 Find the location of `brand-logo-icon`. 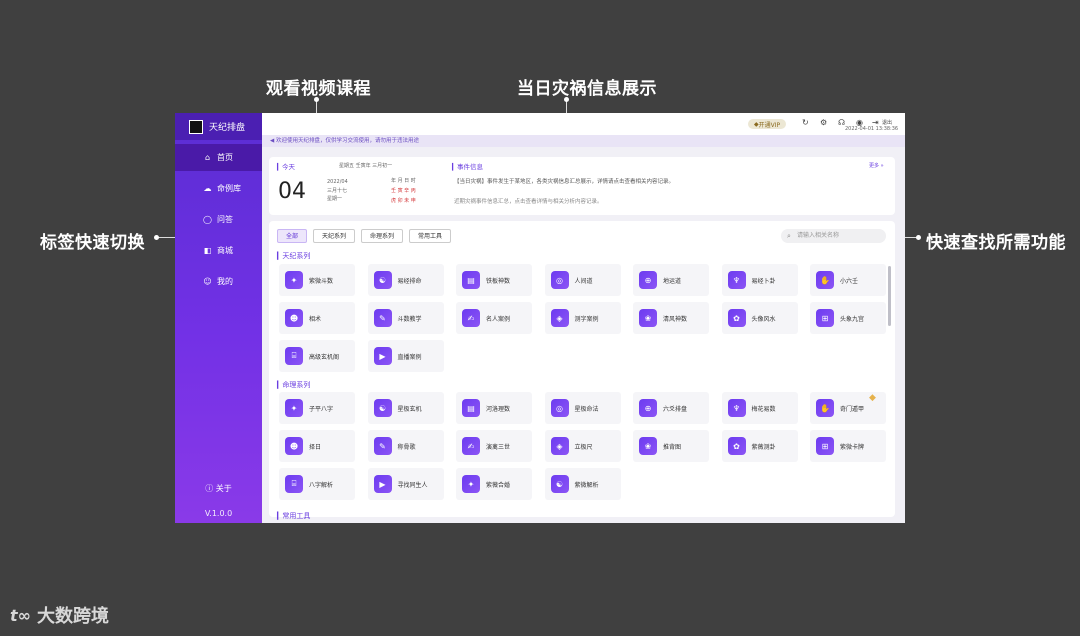

brand-logo-icon is located at coordinates (196, 126).